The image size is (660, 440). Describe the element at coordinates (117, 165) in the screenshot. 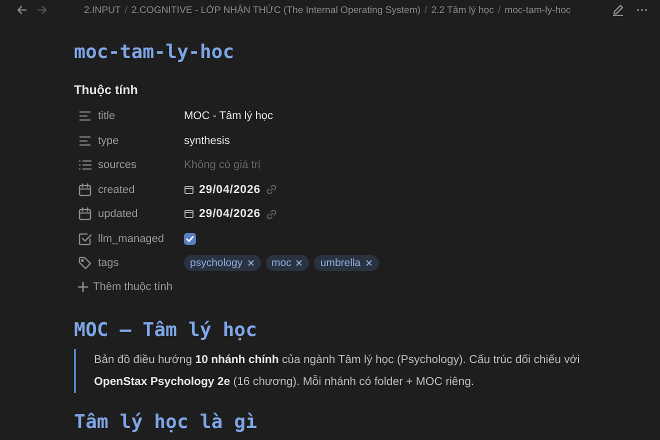

I see `property-name: sources` at that location.